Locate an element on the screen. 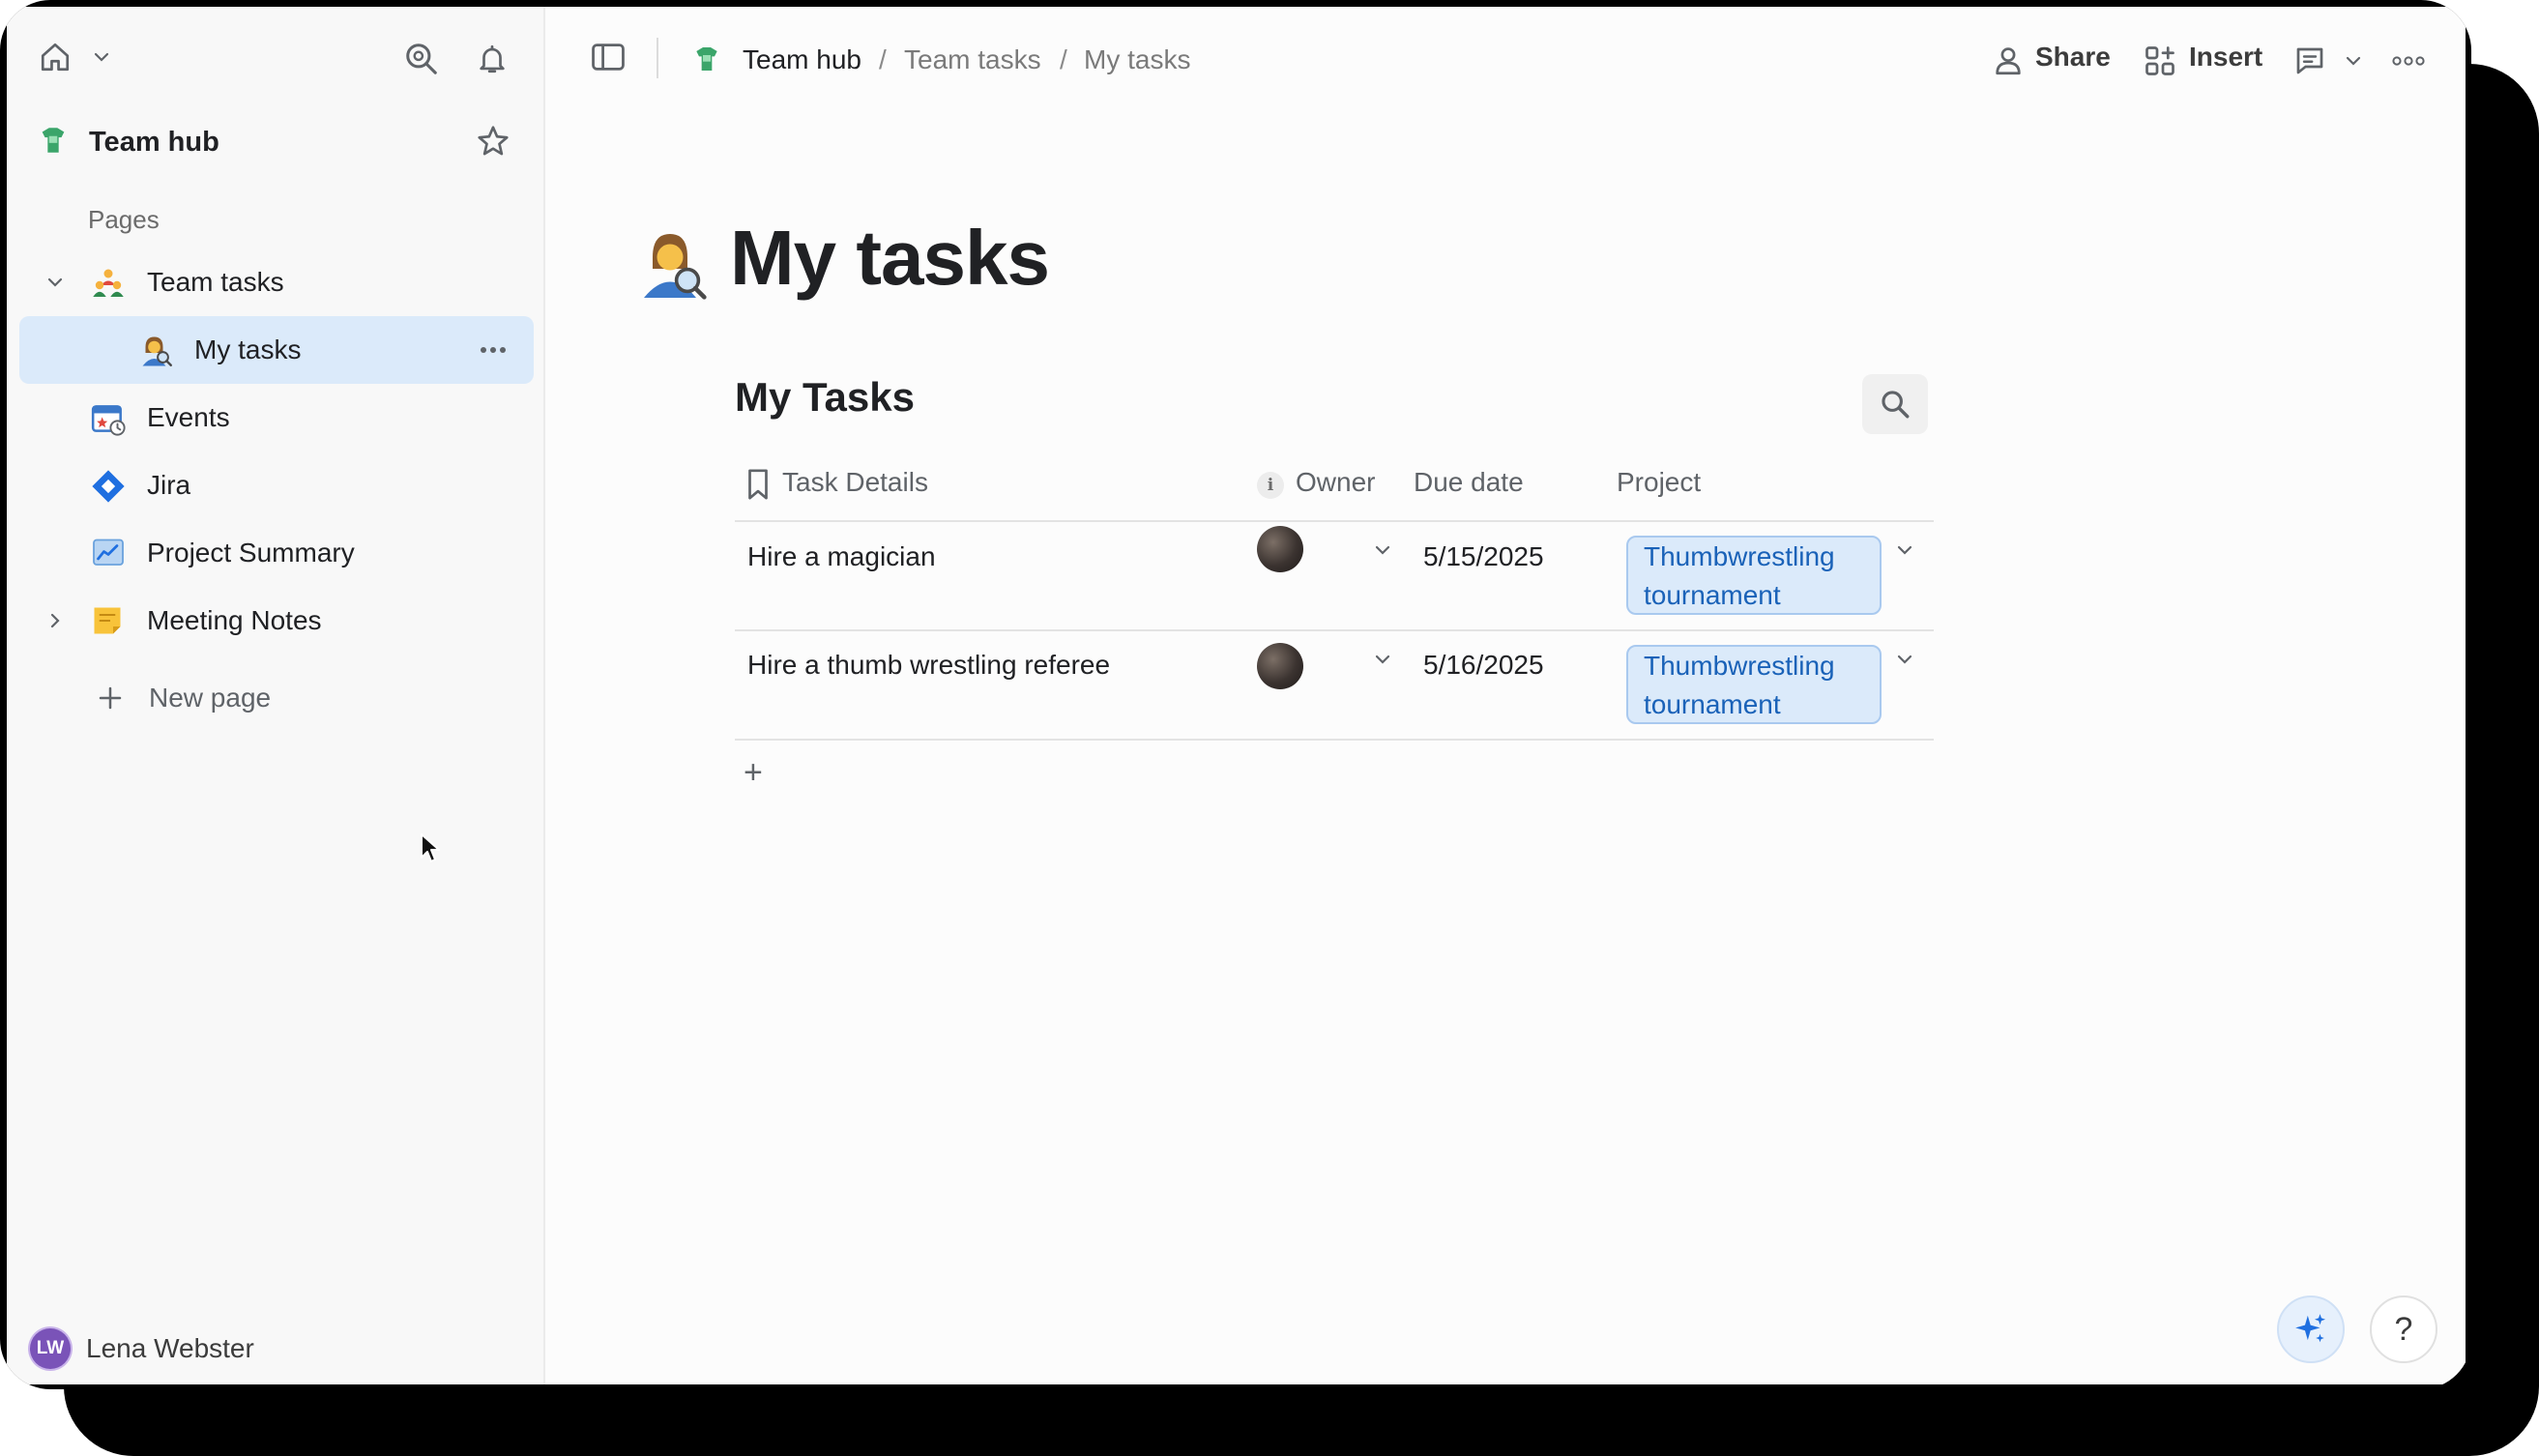  info-icon: i is located at coordinates (1270, 486).